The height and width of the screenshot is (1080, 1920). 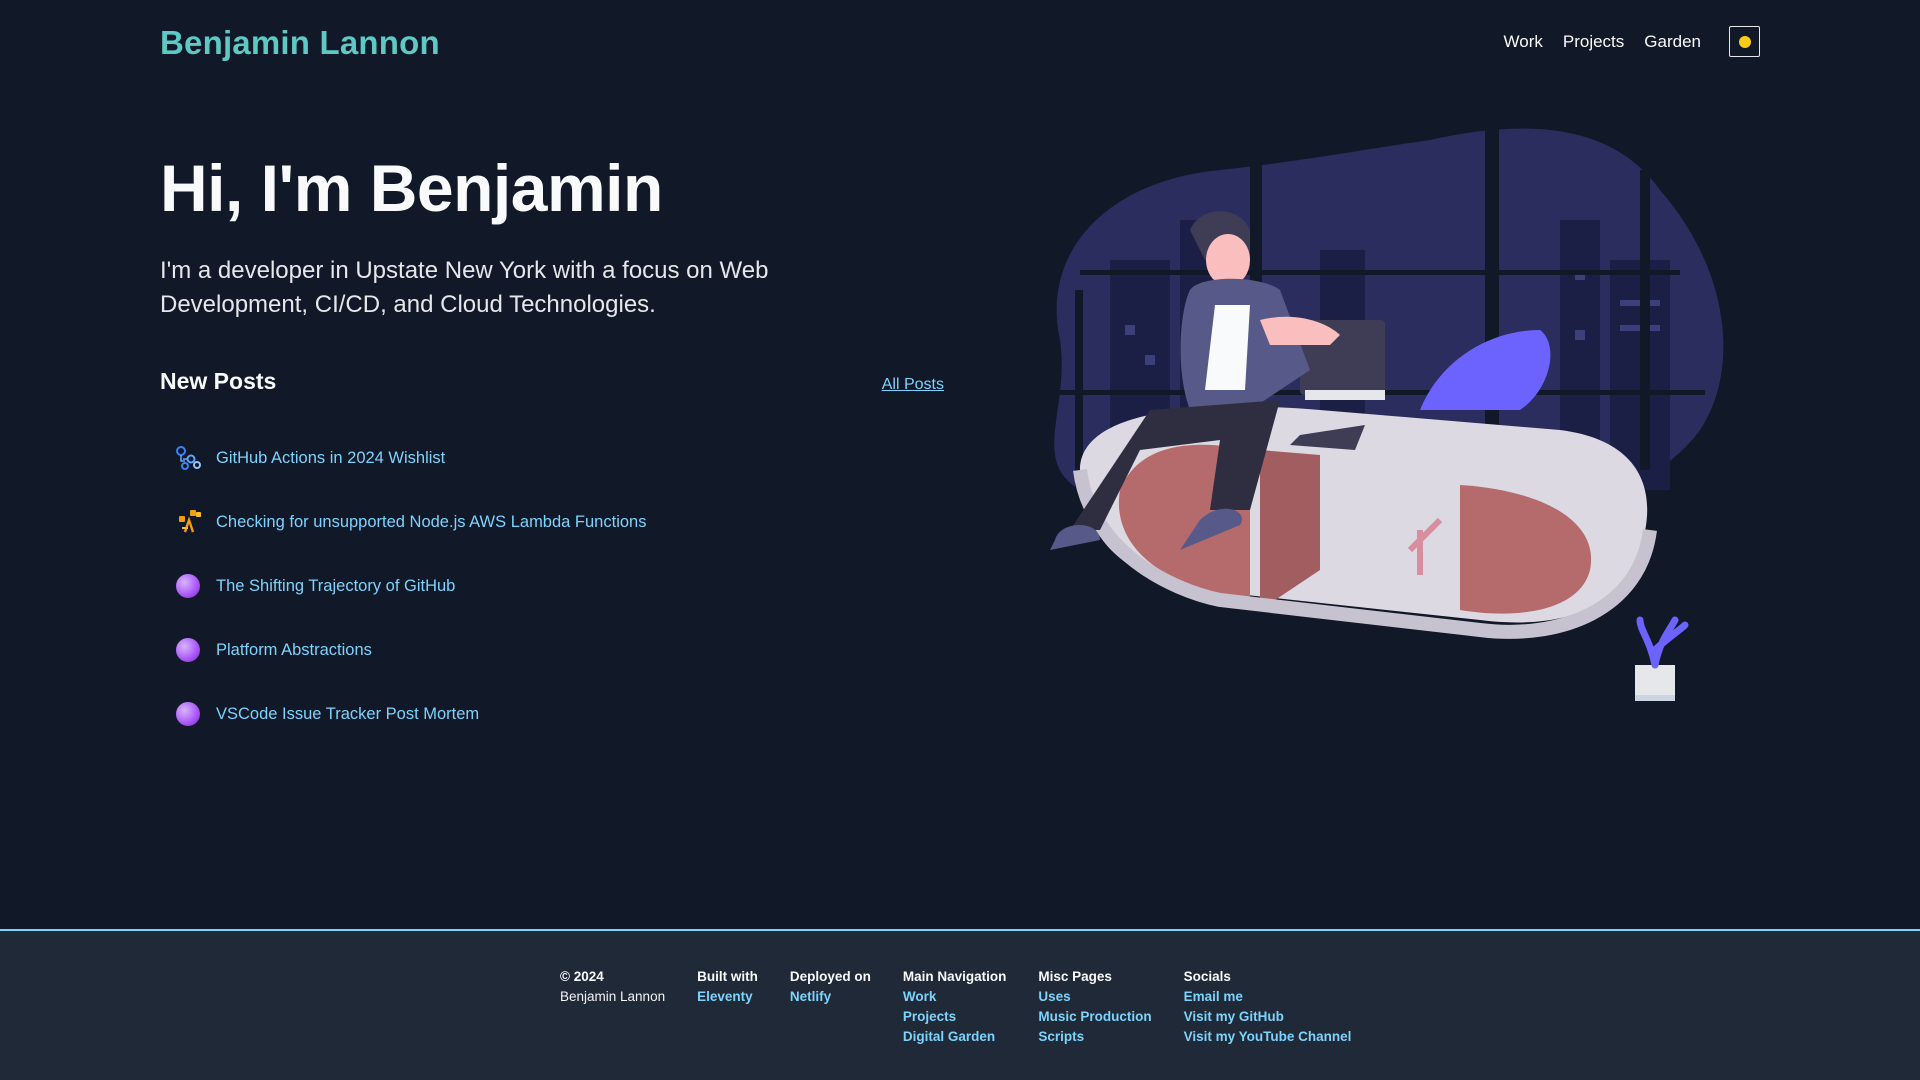 What do you see at coordinates (1523, 42) in the screenshot?
I see `nav-work: Work` at bounding box center [1523, 42].